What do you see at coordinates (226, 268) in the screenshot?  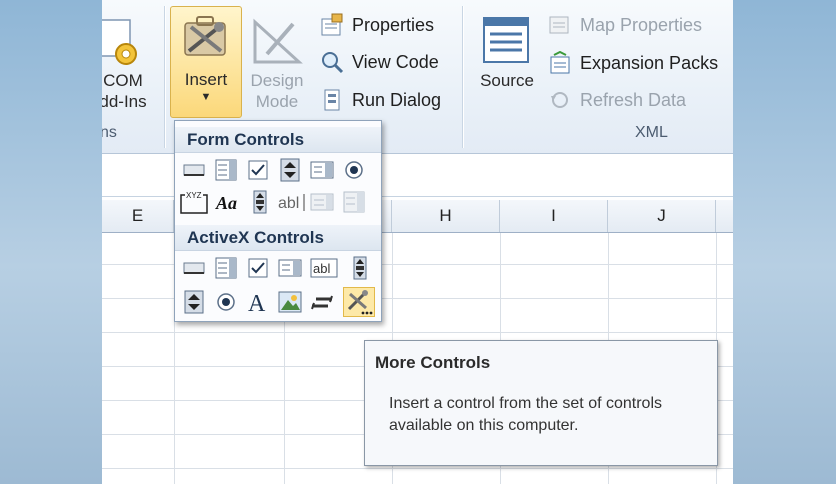 I see `activex-combo-box-icon` at bounding box center [226, 268].